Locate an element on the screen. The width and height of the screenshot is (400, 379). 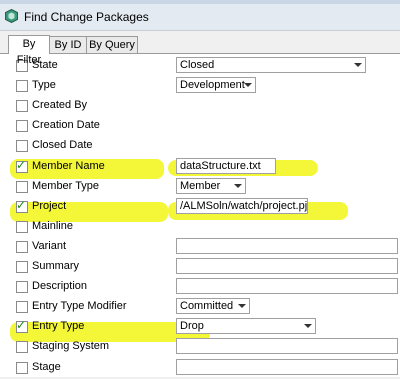
description-checkbox is located at coordinates (22, 287).